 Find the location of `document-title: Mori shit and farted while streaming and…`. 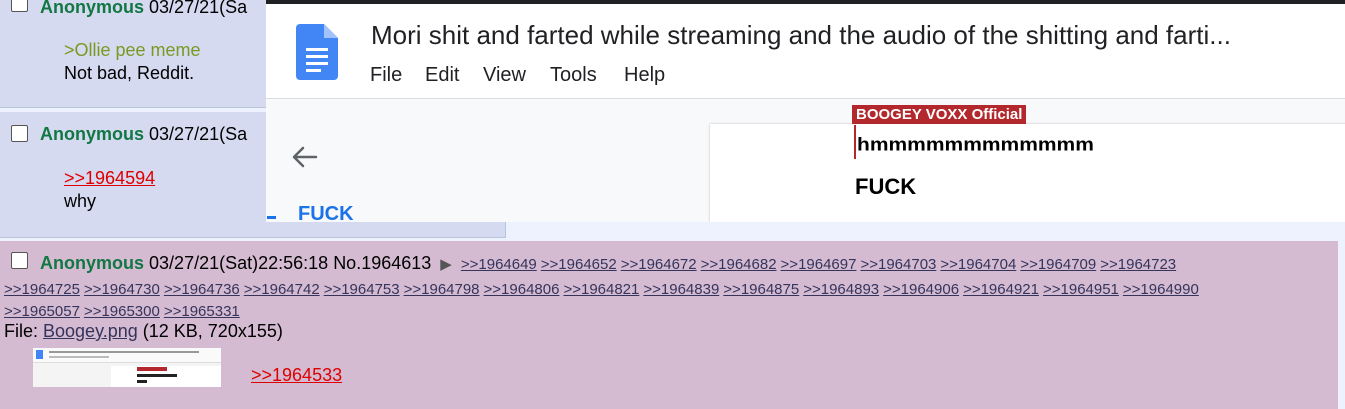

document-title: Mori shit and farted while streaming and… is located at coordinates (801, 35).